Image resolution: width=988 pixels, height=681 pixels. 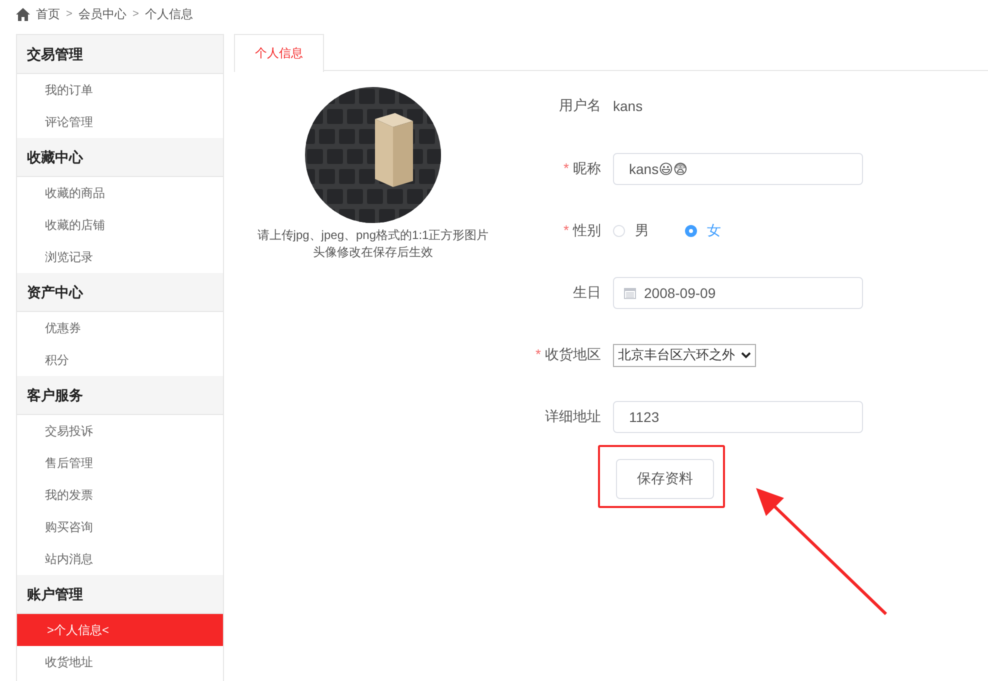 I want to click on calendar-icon, so click(x=630, y=293).